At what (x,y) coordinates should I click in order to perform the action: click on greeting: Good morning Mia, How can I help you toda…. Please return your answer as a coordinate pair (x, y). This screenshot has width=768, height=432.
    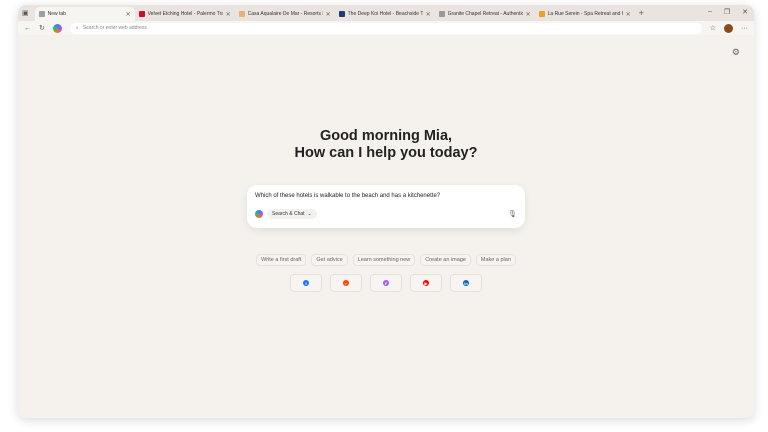
    Looking at the image, I should click on (386, 145).